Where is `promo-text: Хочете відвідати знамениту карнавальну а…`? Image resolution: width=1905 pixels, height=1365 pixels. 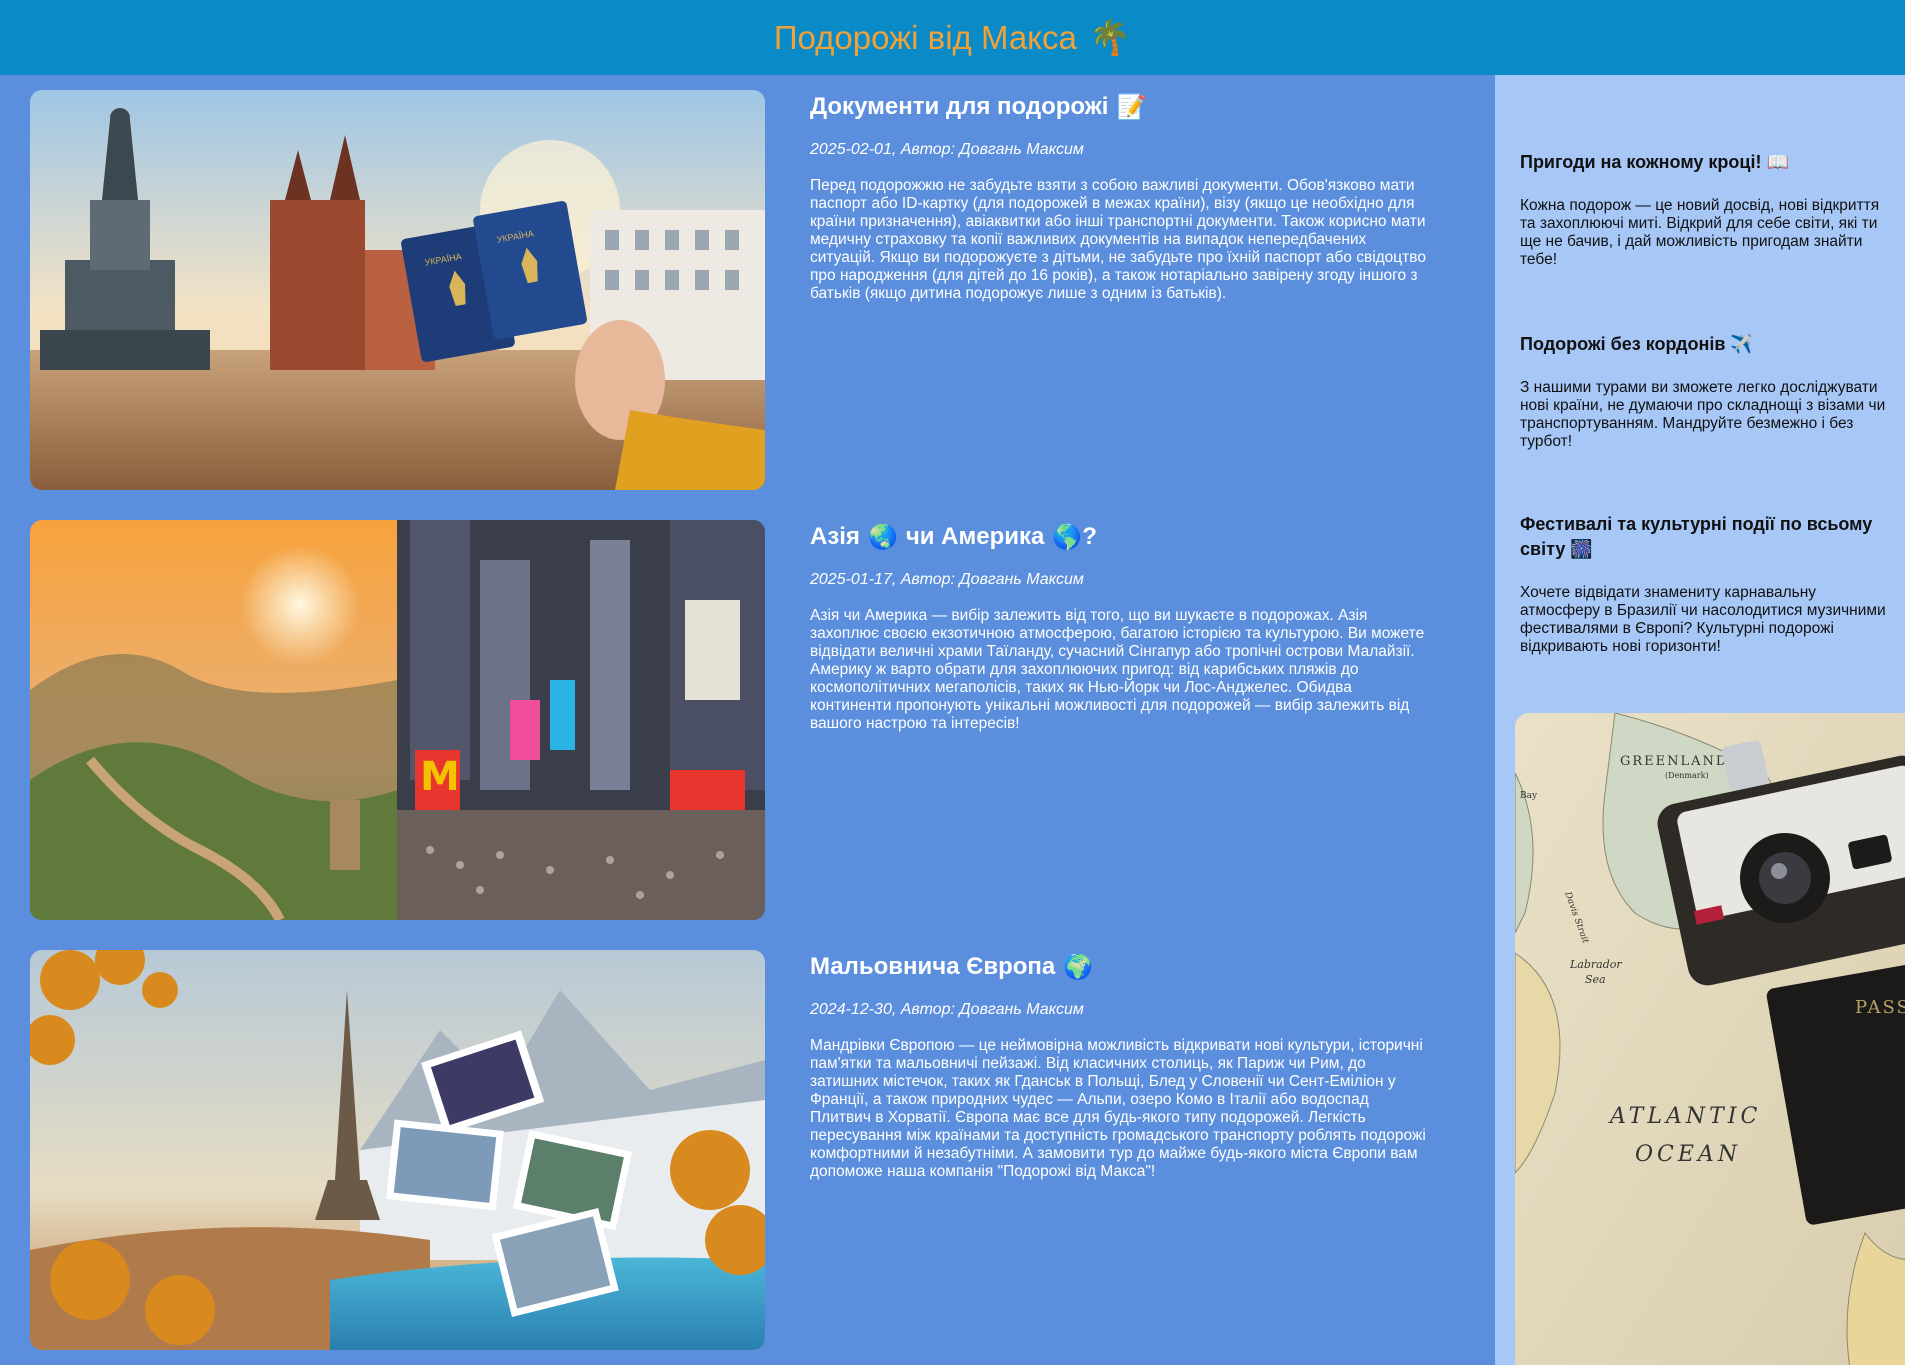 promo-text: Хочете відвідати знамениту карнавальну а… is located at coordinates (1703, 619).